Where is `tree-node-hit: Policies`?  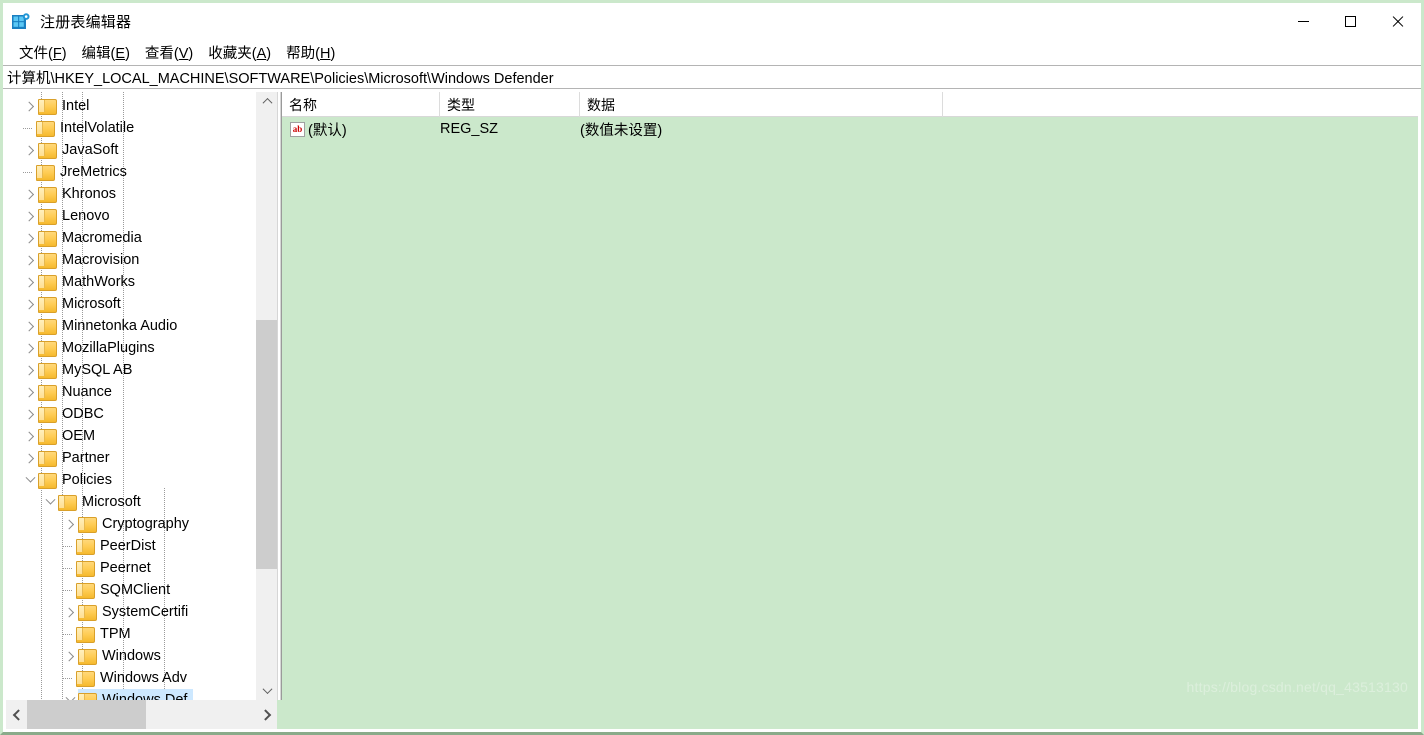 tree-node-hit: Policies is located at coordinates (78, 480).